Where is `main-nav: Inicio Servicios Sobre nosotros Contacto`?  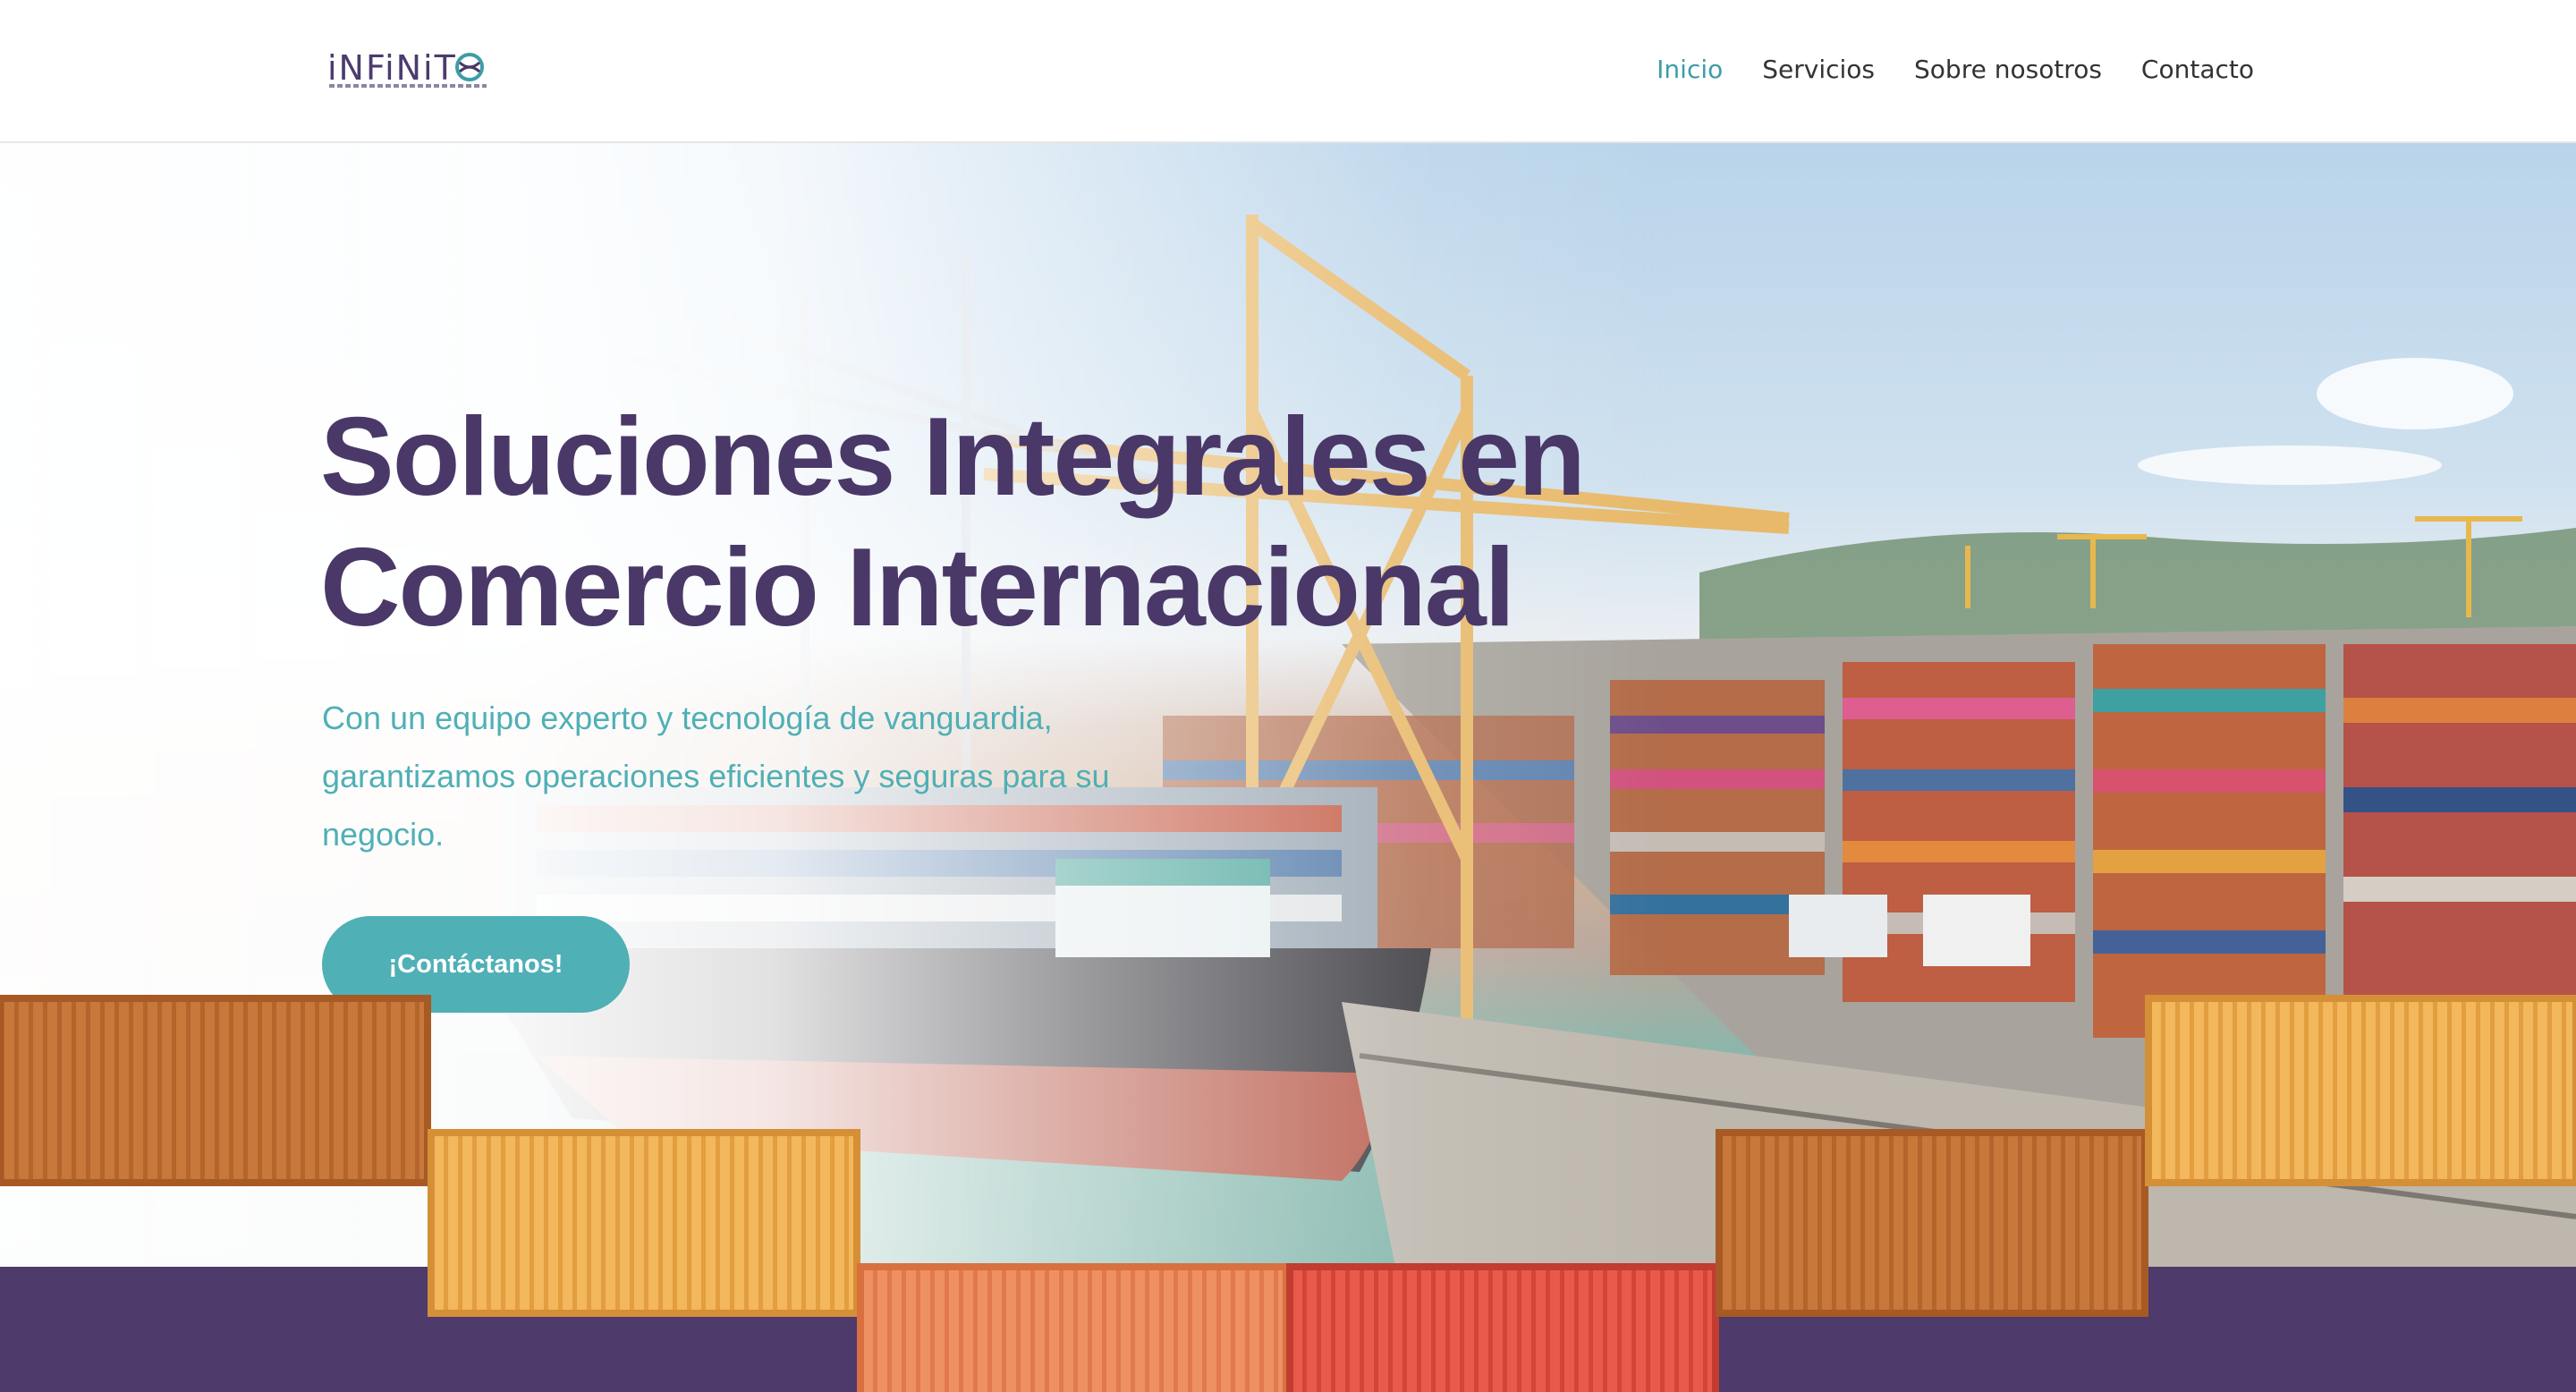 main-nav: Inicio Servicios Sobre nosotros Contacto is located at coordinates (1955, 70).